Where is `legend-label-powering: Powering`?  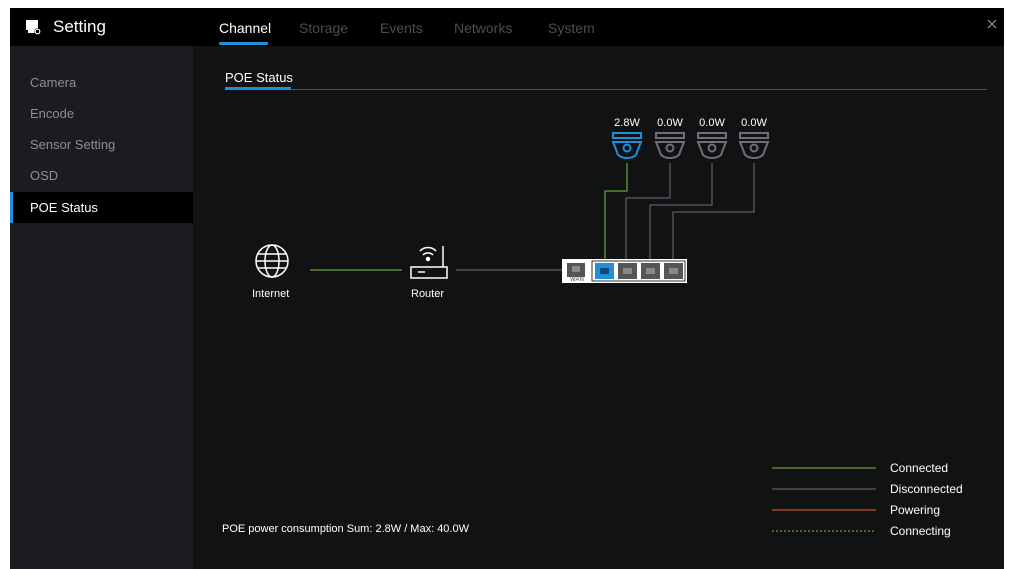
legend-label-powering: Powering is located at coordinates (915, 510).